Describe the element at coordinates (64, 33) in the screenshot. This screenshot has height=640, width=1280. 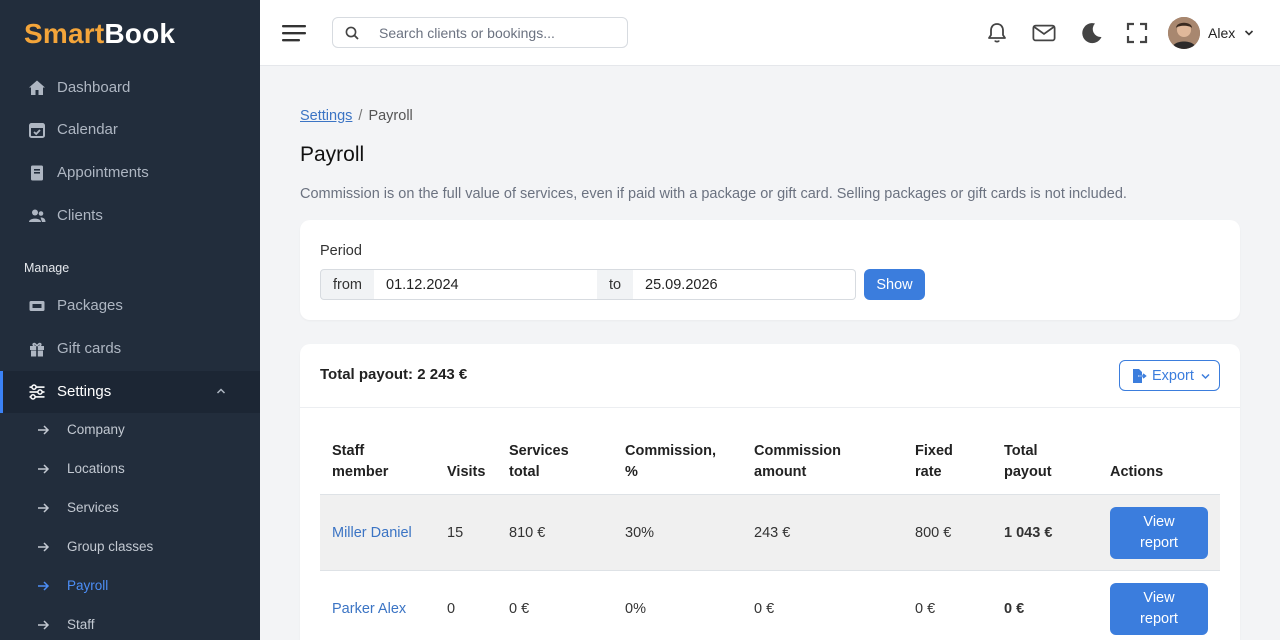
I see `brand-part-smart: Smart` at that location.